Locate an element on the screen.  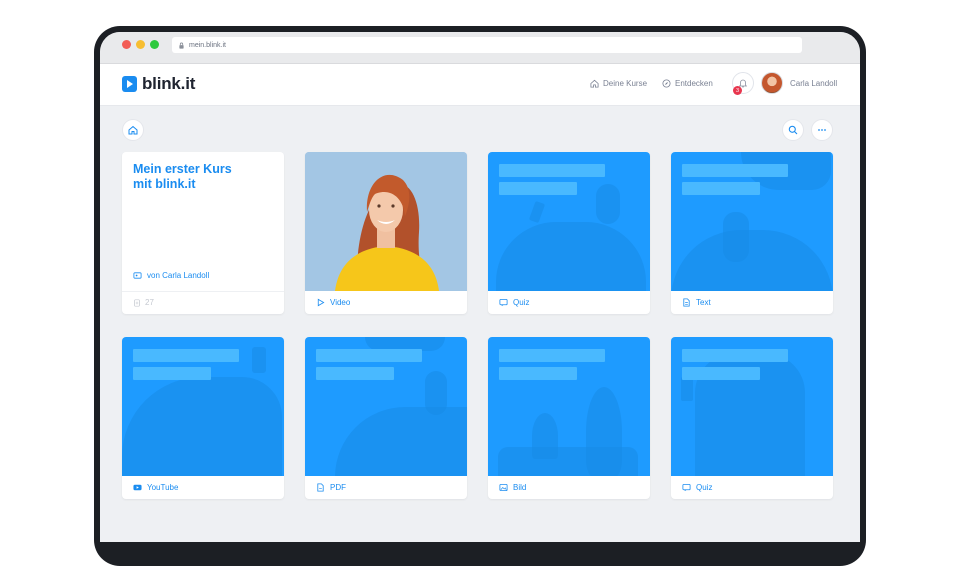
youtube-card: YouTube is located at coordinates (203, 418).